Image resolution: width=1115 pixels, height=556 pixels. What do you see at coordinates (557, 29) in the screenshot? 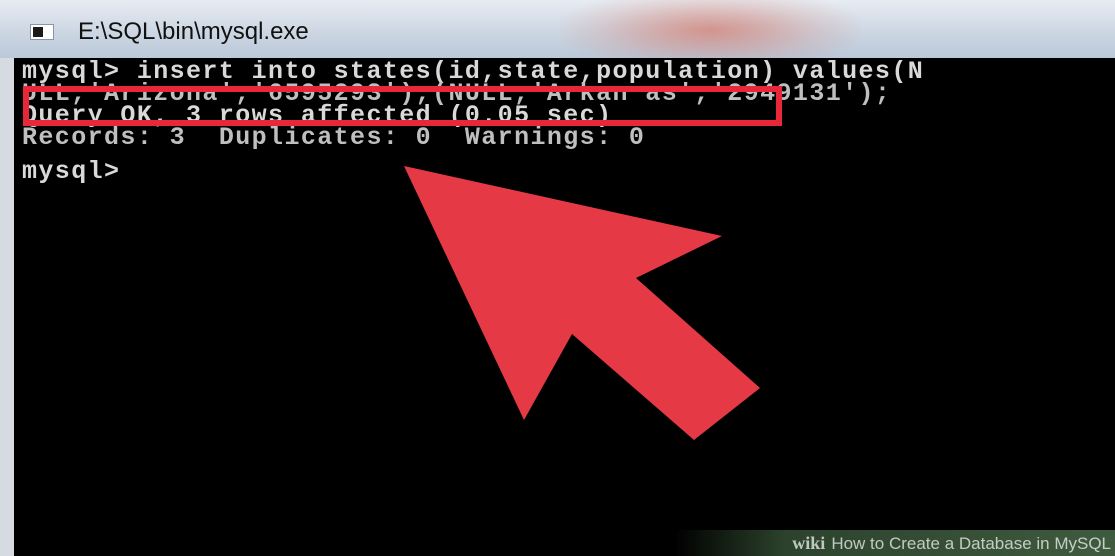
I see `window-titlebar: E:\SQL\bin\mysql.exe` at bounding box center [557, 29].